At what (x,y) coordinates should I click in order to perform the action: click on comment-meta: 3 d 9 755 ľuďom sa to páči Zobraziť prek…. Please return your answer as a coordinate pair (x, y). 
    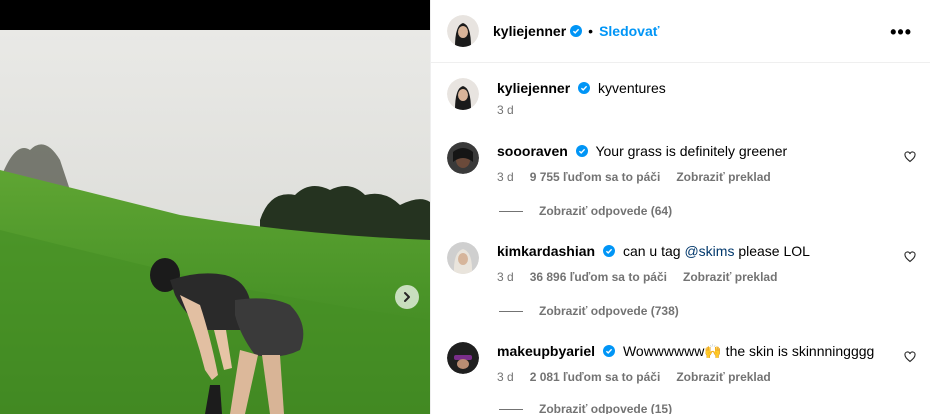
    Looking at the image, I should click on (642, 177).